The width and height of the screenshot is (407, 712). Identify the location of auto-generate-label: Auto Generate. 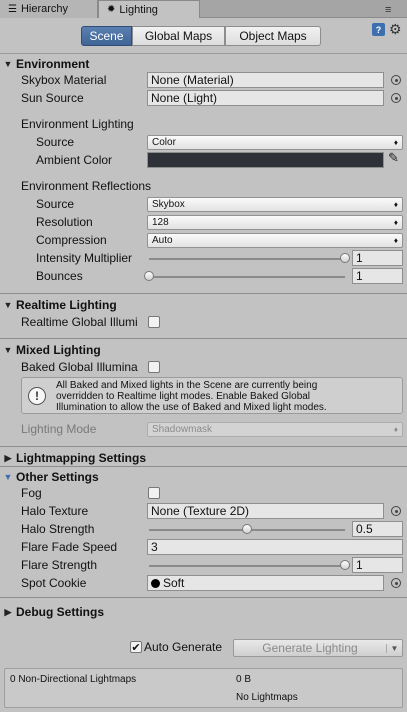
(183, 647).